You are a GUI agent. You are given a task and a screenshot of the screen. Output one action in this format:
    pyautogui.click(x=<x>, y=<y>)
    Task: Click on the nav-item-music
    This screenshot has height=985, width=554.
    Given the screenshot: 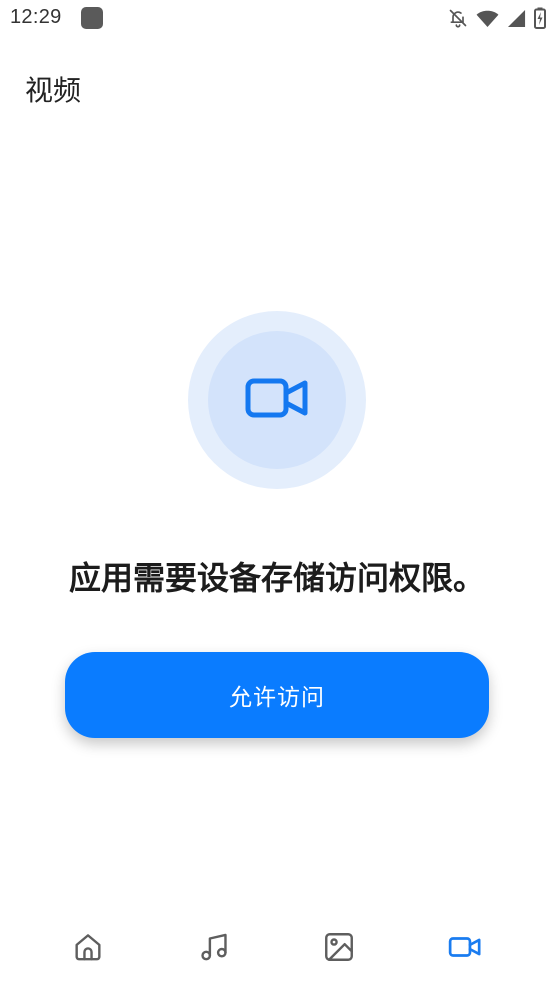 What is the action you would take?
    pyautogui.click(x=214, y=947)
    